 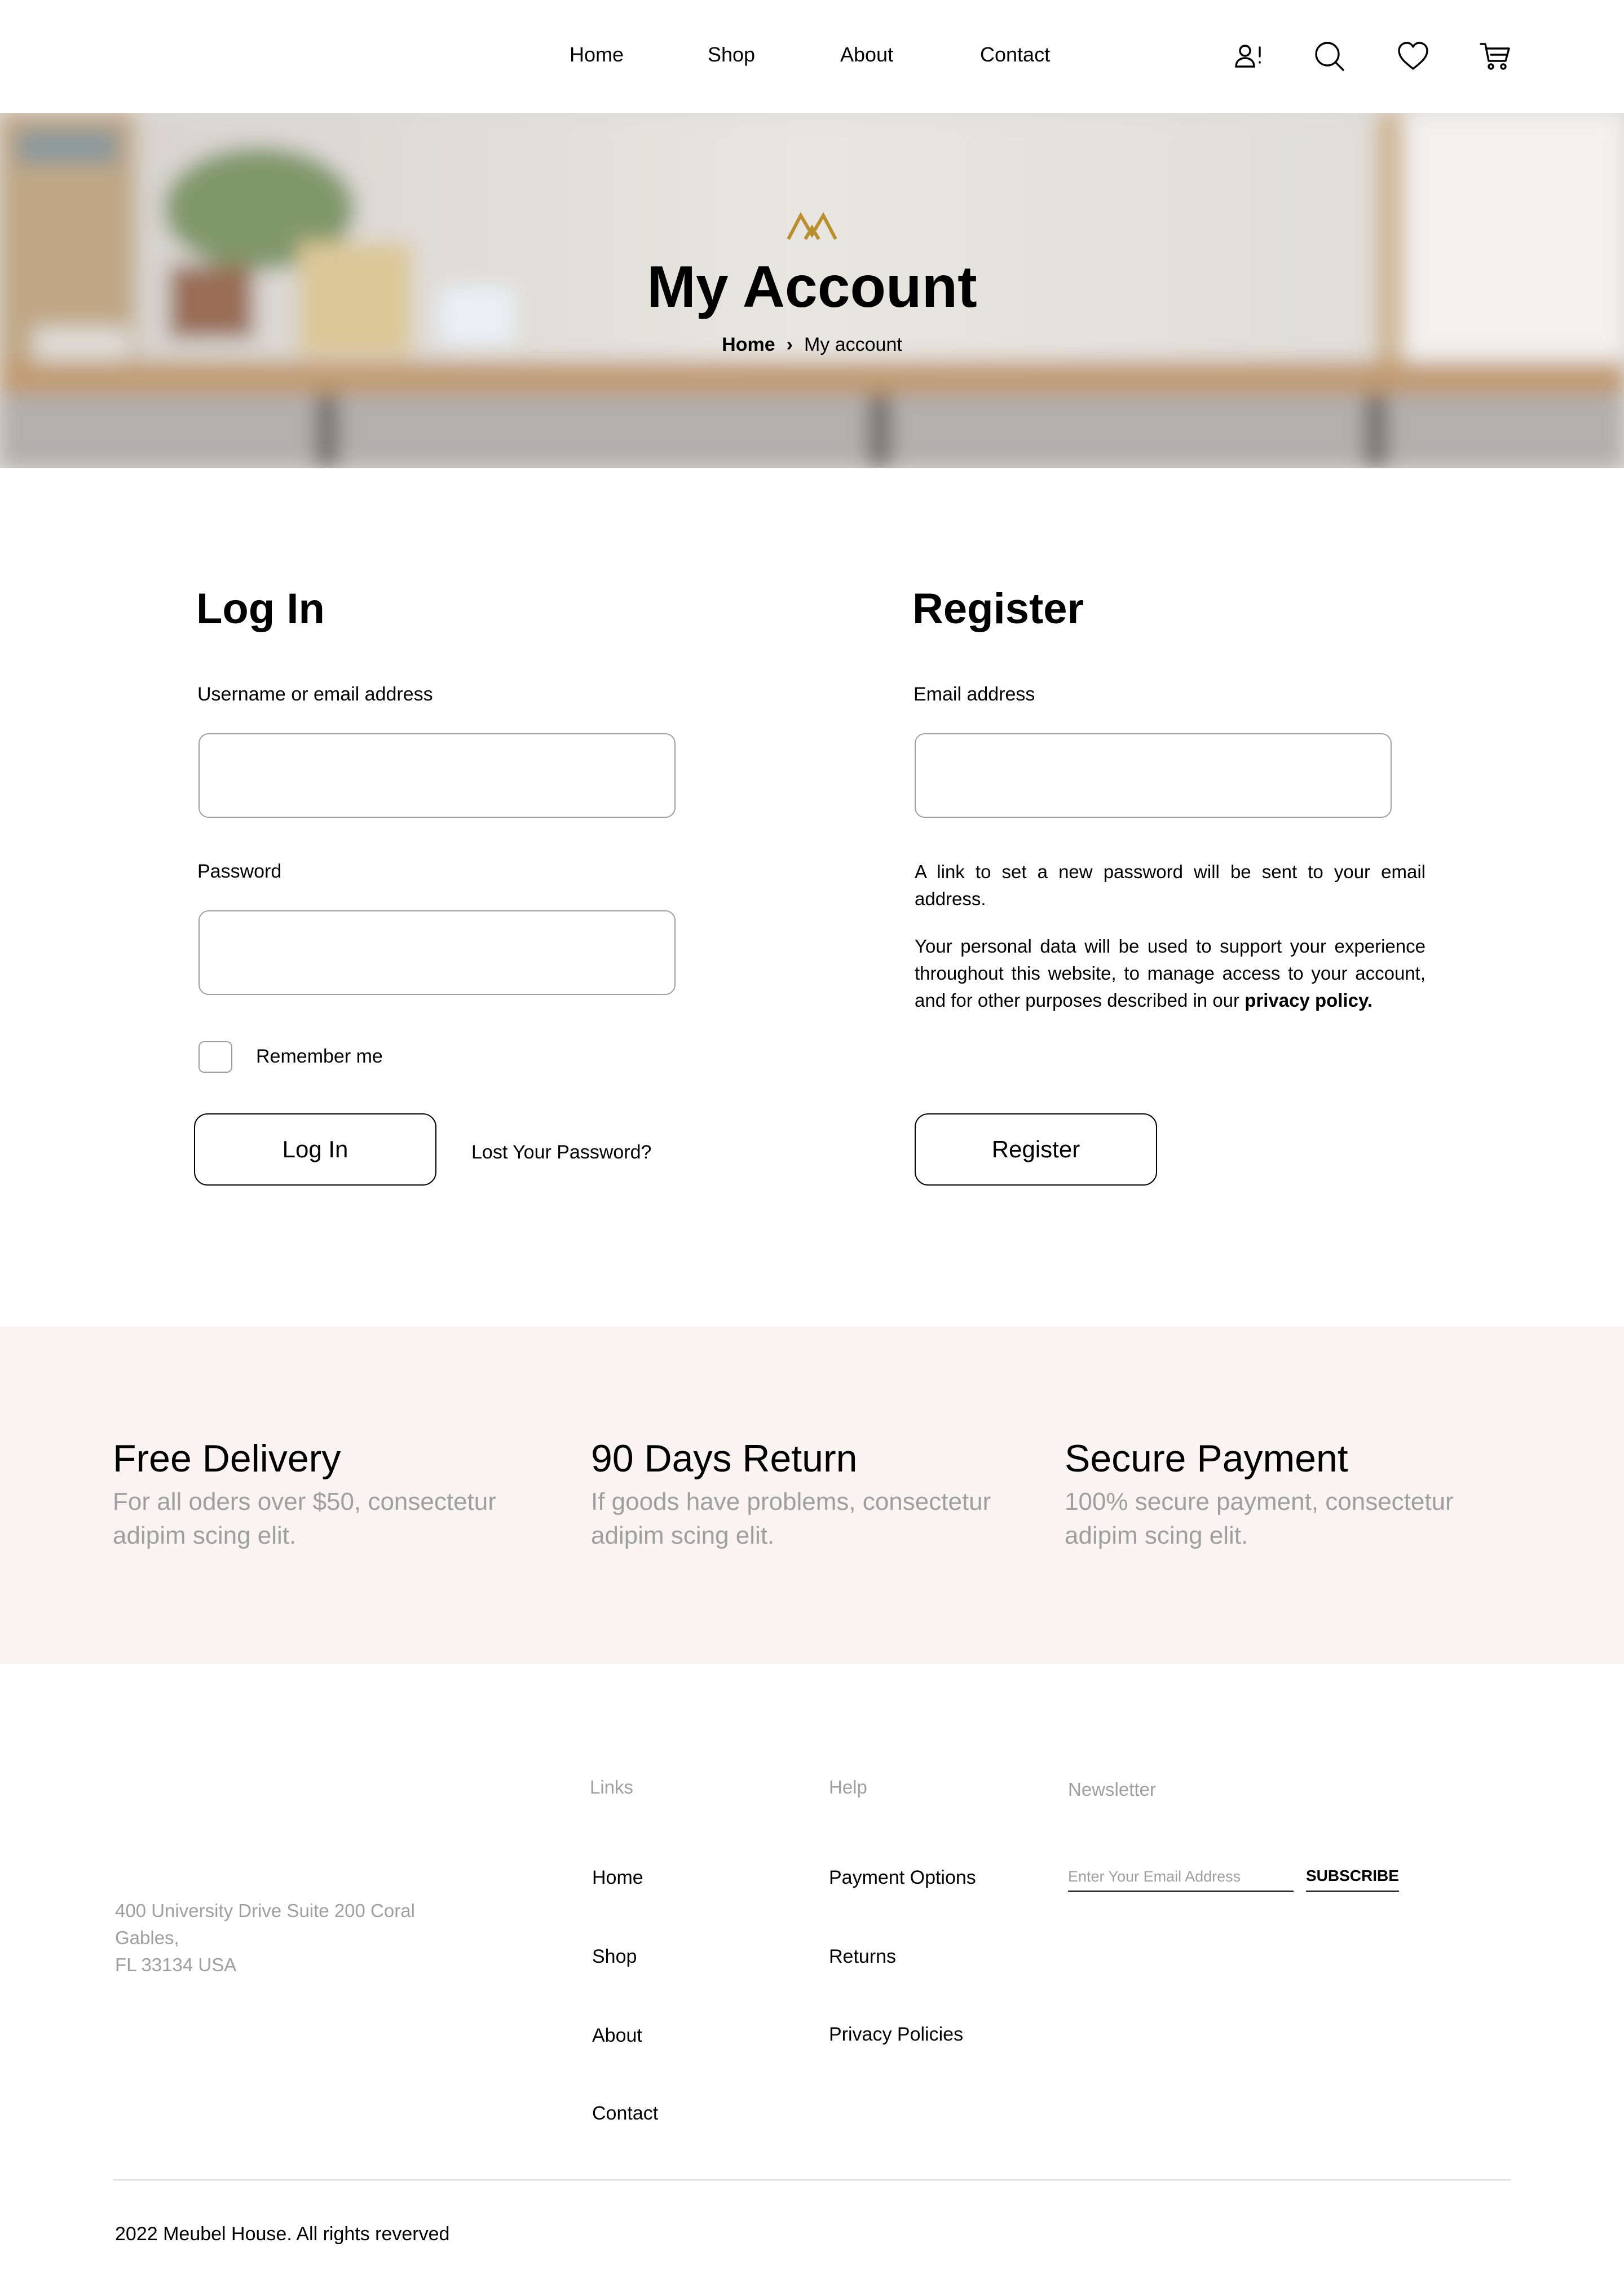 I want to click on footer-link-about: About, so click(x=617, y=2036).